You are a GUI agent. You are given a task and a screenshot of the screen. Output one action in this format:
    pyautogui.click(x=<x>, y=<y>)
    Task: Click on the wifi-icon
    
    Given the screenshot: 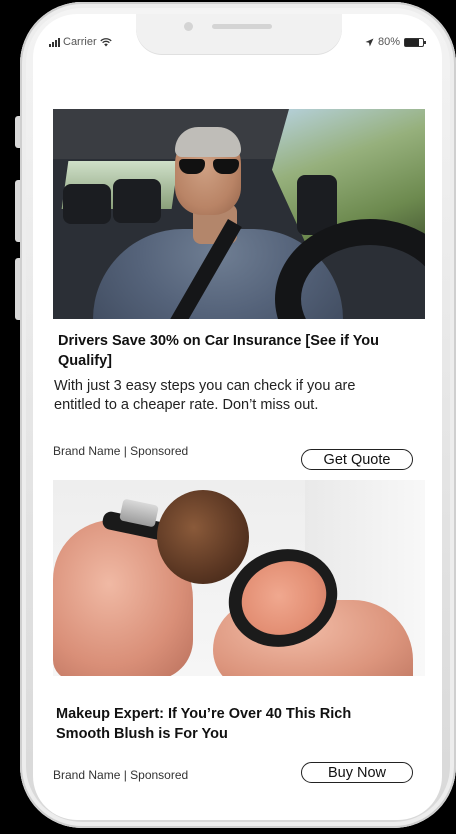 What is the action you would take?
    pyautogui.click(x=105, y=41)
    